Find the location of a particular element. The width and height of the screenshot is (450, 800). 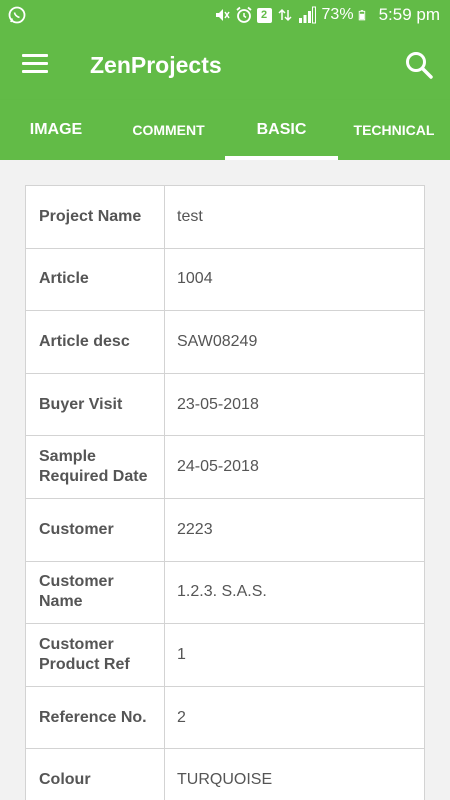

table-row: Customer Name 1.2.3. S.A.S. is located at coordinates (225, 592).